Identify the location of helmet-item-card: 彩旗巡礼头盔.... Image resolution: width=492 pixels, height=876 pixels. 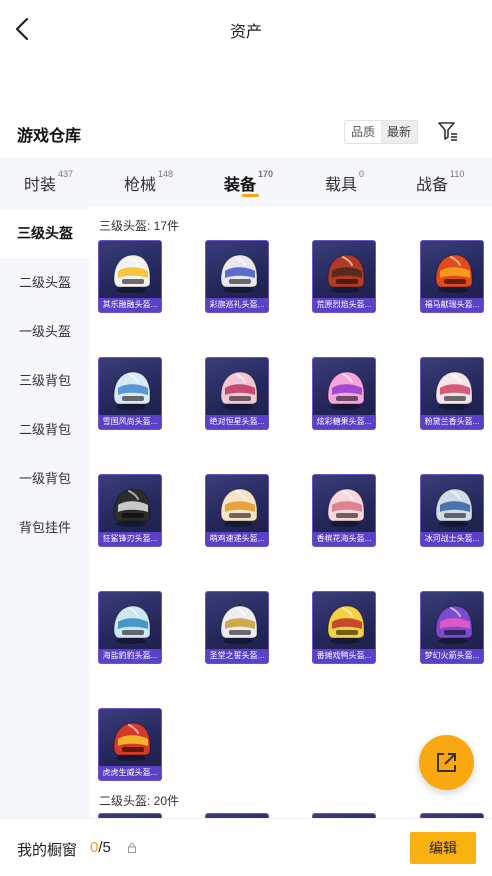
(237, 276).